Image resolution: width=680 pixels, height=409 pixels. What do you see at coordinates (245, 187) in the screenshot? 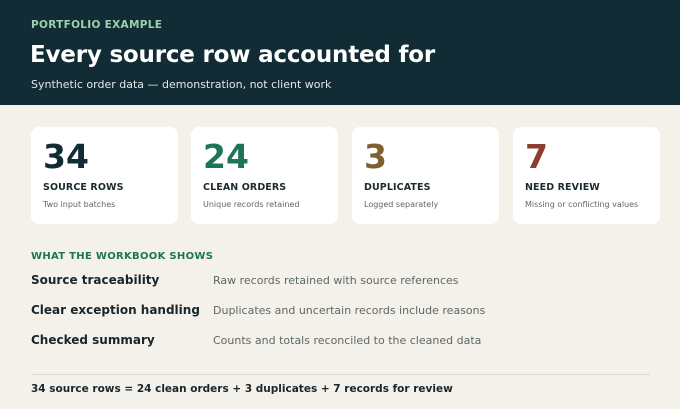
I see `stat-label: CLEAN ORDERS` at bounding box center [245, 187].